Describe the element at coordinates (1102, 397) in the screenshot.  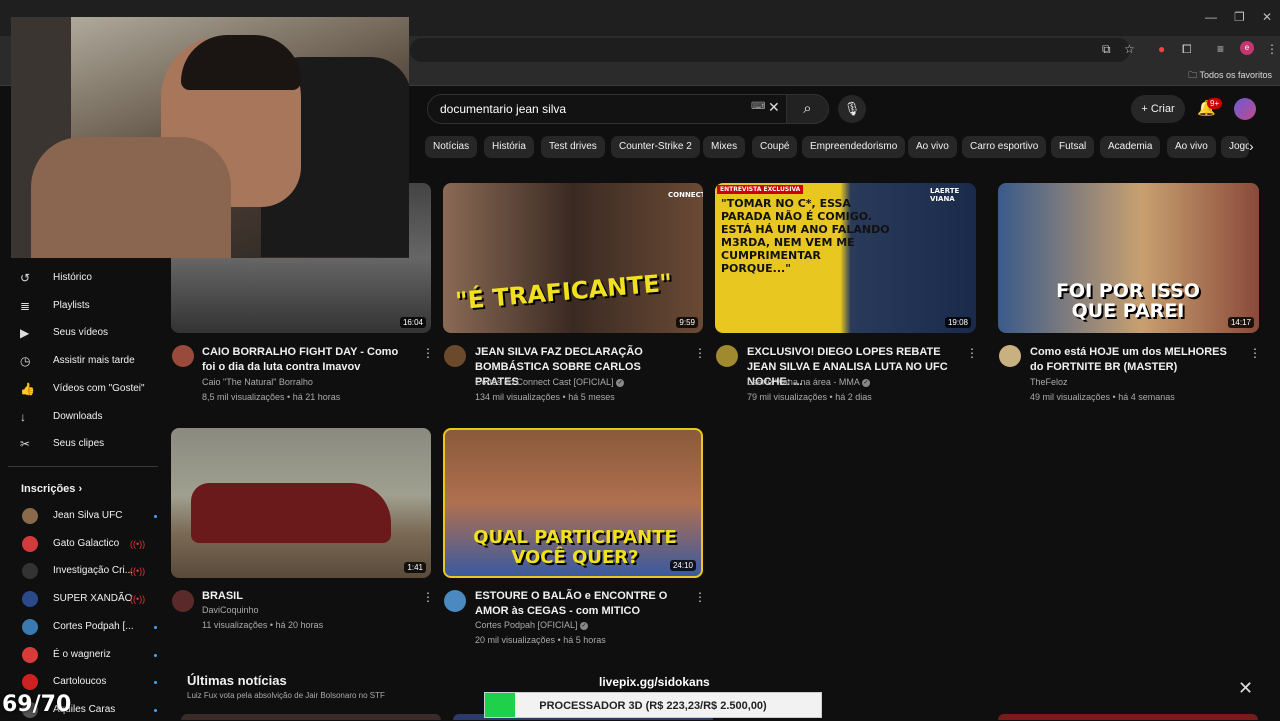
I see `video-stats: 49 mil visualizações • há 4 semanas` at that location.